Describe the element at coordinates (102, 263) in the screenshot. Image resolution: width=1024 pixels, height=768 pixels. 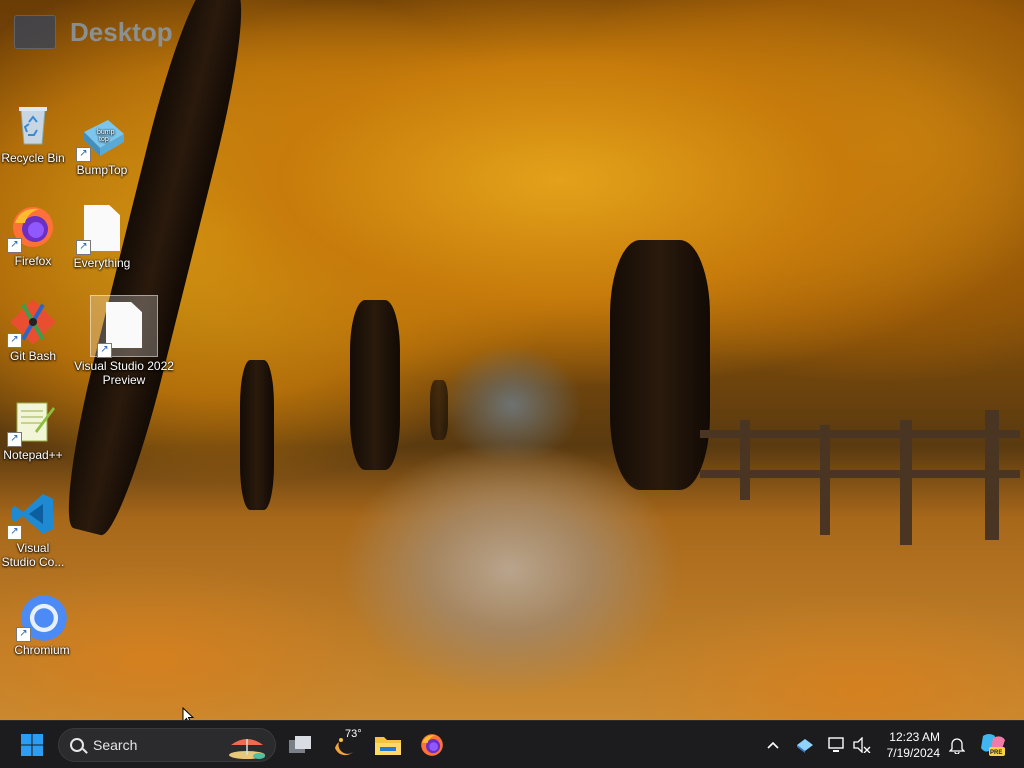
I see `desktop-icon-label: Everything` at that location.